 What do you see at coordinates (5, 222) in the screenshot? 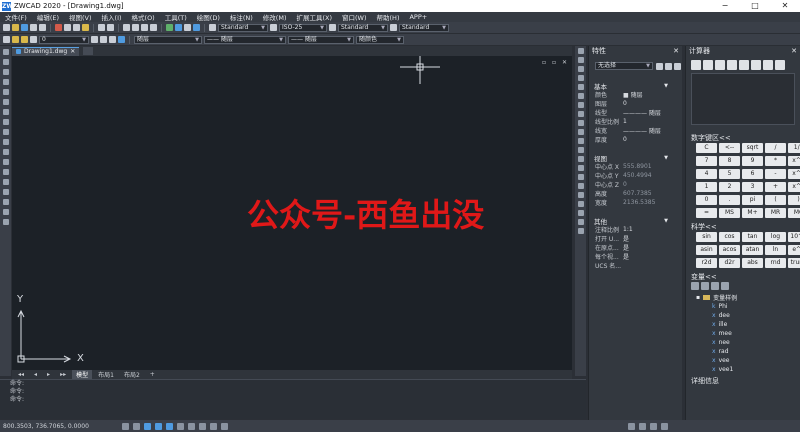
I see `mtext-icon` at bounding box center [5, 222].